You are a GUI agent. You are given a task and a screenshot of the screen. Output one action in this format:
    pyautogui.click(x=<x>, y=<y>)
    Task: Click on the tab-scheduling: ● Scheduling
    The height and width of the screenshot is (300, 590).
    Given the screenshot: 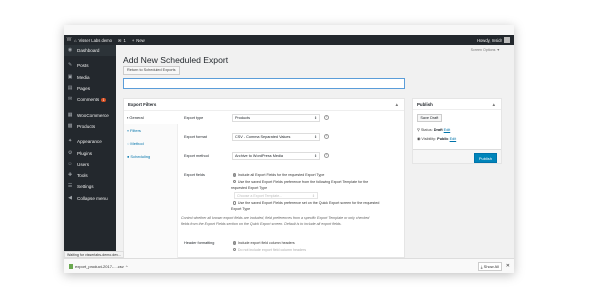 What is the action you would take?
    pyautogui.click(x=150, y=156)
    